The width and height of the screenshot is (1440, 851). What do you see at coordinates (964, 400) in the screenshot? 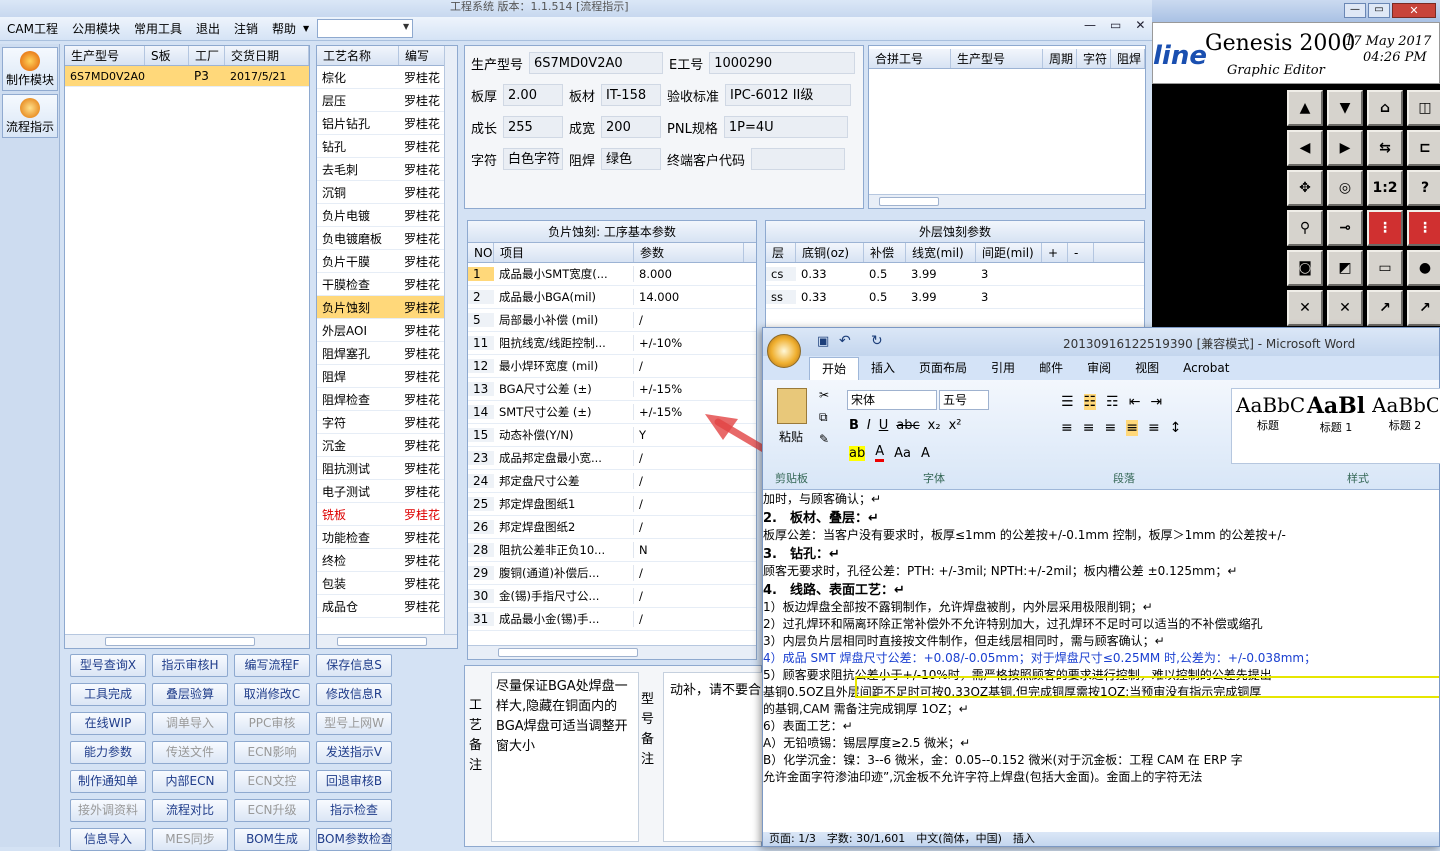
I see `font-size-select: 五号` at bounding box center [964, 400].